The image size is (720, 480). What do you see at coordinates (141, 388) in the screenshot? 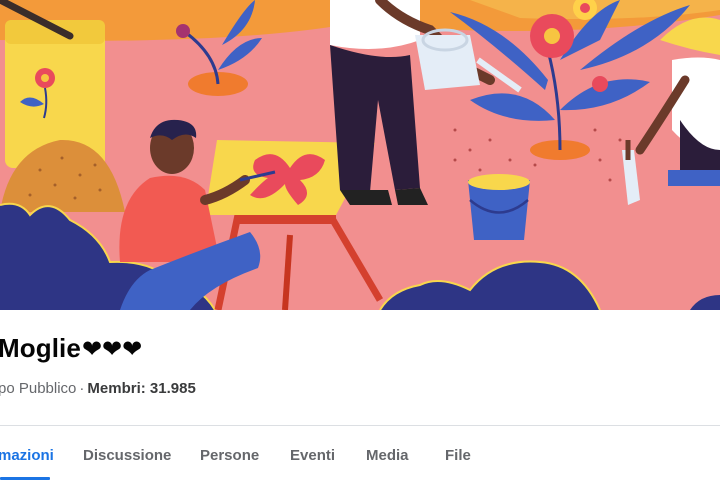
I see `members-count: Membri: 31.985` at bounding box center [141, 388].